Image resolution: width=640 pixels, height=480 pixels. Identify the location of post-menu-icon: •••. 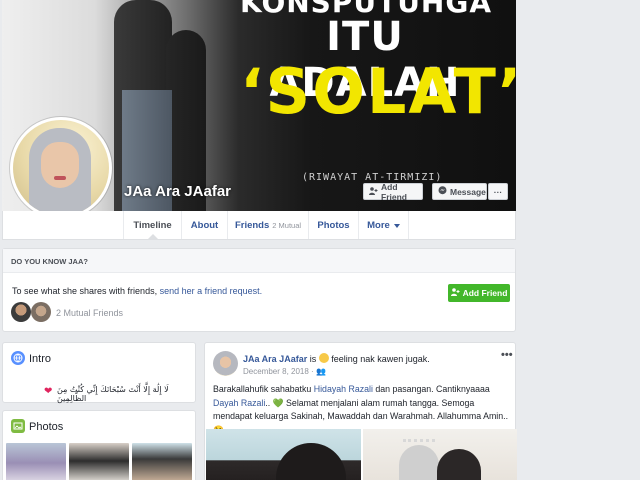
(507, 355).